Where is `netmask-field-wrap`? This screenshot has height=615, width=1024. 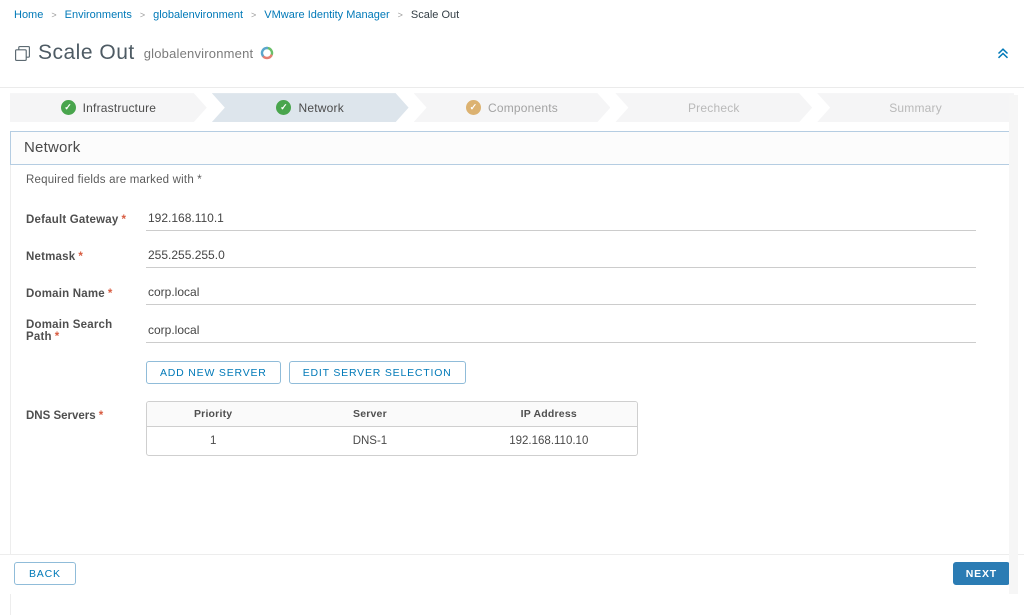 netmask-field-wrap is located at coordinates (561, 257).